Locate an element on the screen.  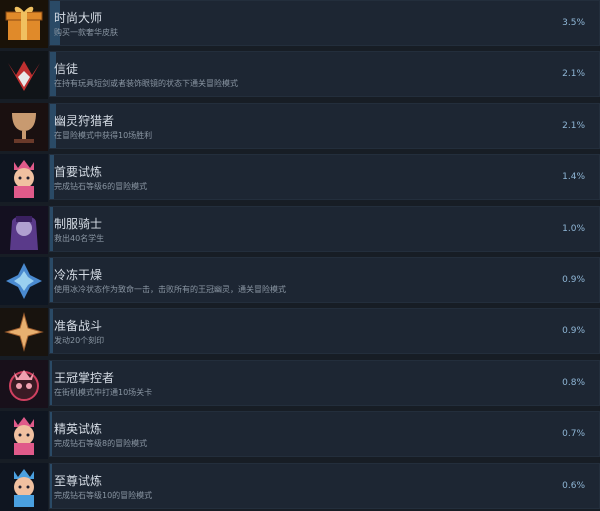
achievement-row: 精英试炼完成钻石等级8的冒险模式 0.7% is located at coordinates (300, 435).